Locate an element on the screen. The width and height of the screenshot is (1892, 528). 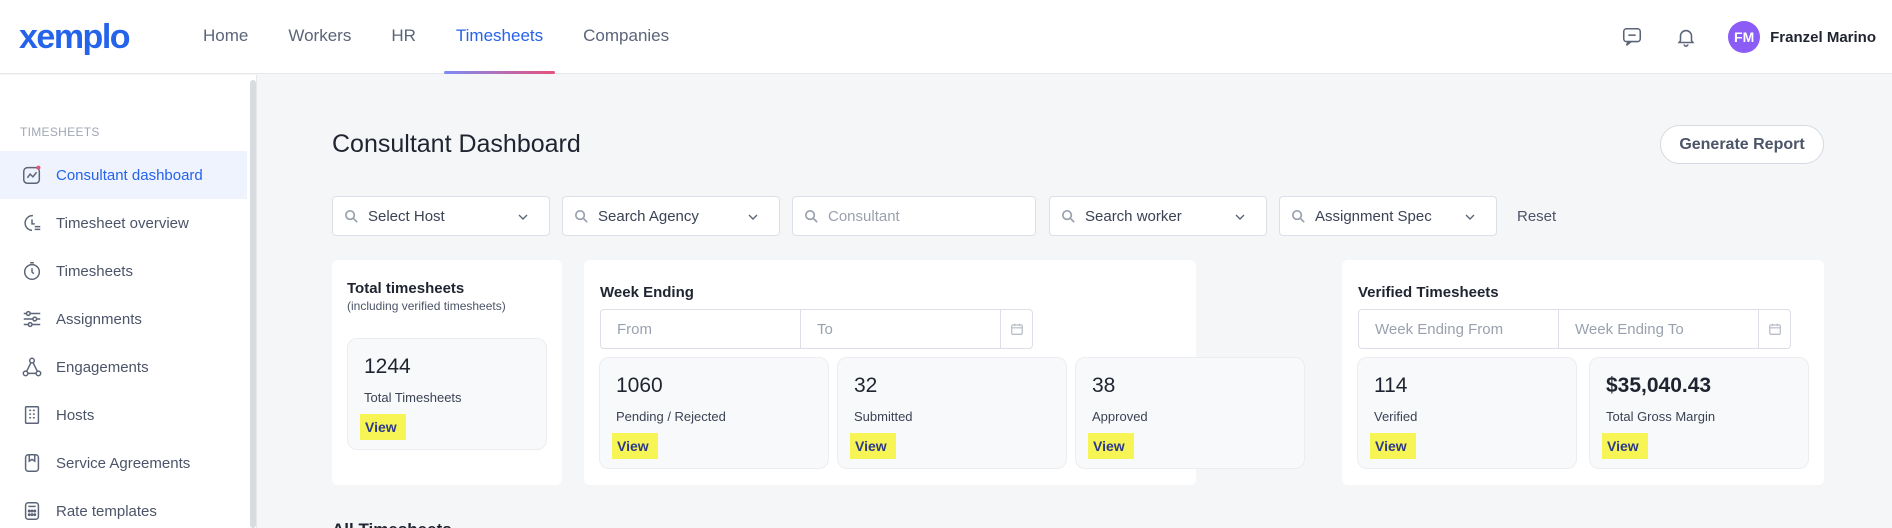
sidebar-item-engagements: Engagements is located at coordinates (123, 367).